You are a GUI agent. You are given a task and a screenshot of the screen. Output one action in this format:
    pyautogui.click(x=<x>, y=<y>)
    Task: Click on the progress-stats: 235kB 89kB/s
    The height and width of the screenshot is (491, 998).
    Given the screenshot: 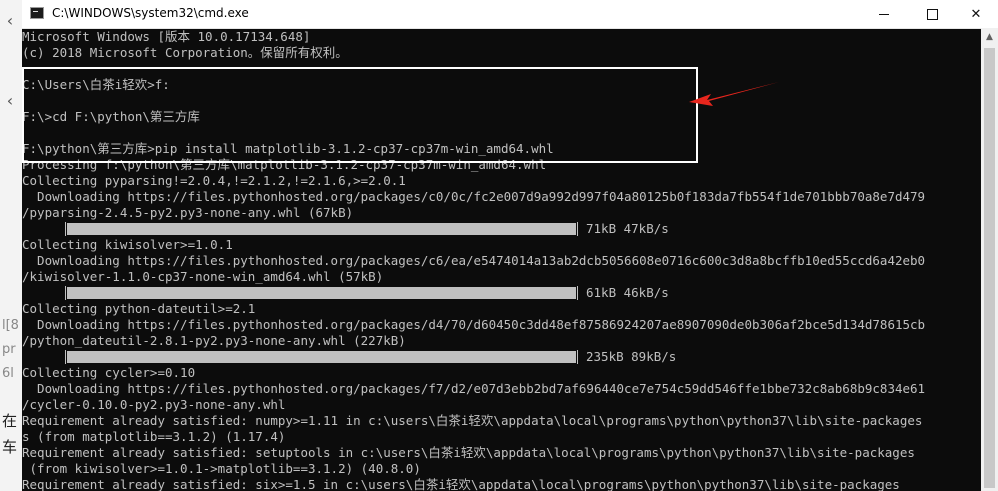 What is the action you would take?
    pyautogui.click(x=631, y=356)
    